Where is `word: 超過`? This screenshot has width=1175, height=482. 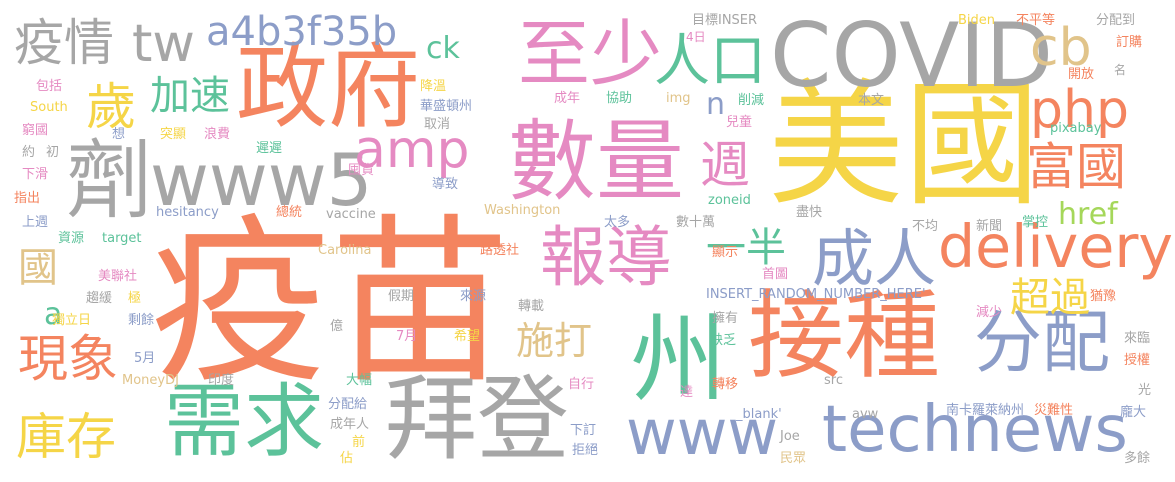
word: 超過 is located at coordinates (1050, 298).